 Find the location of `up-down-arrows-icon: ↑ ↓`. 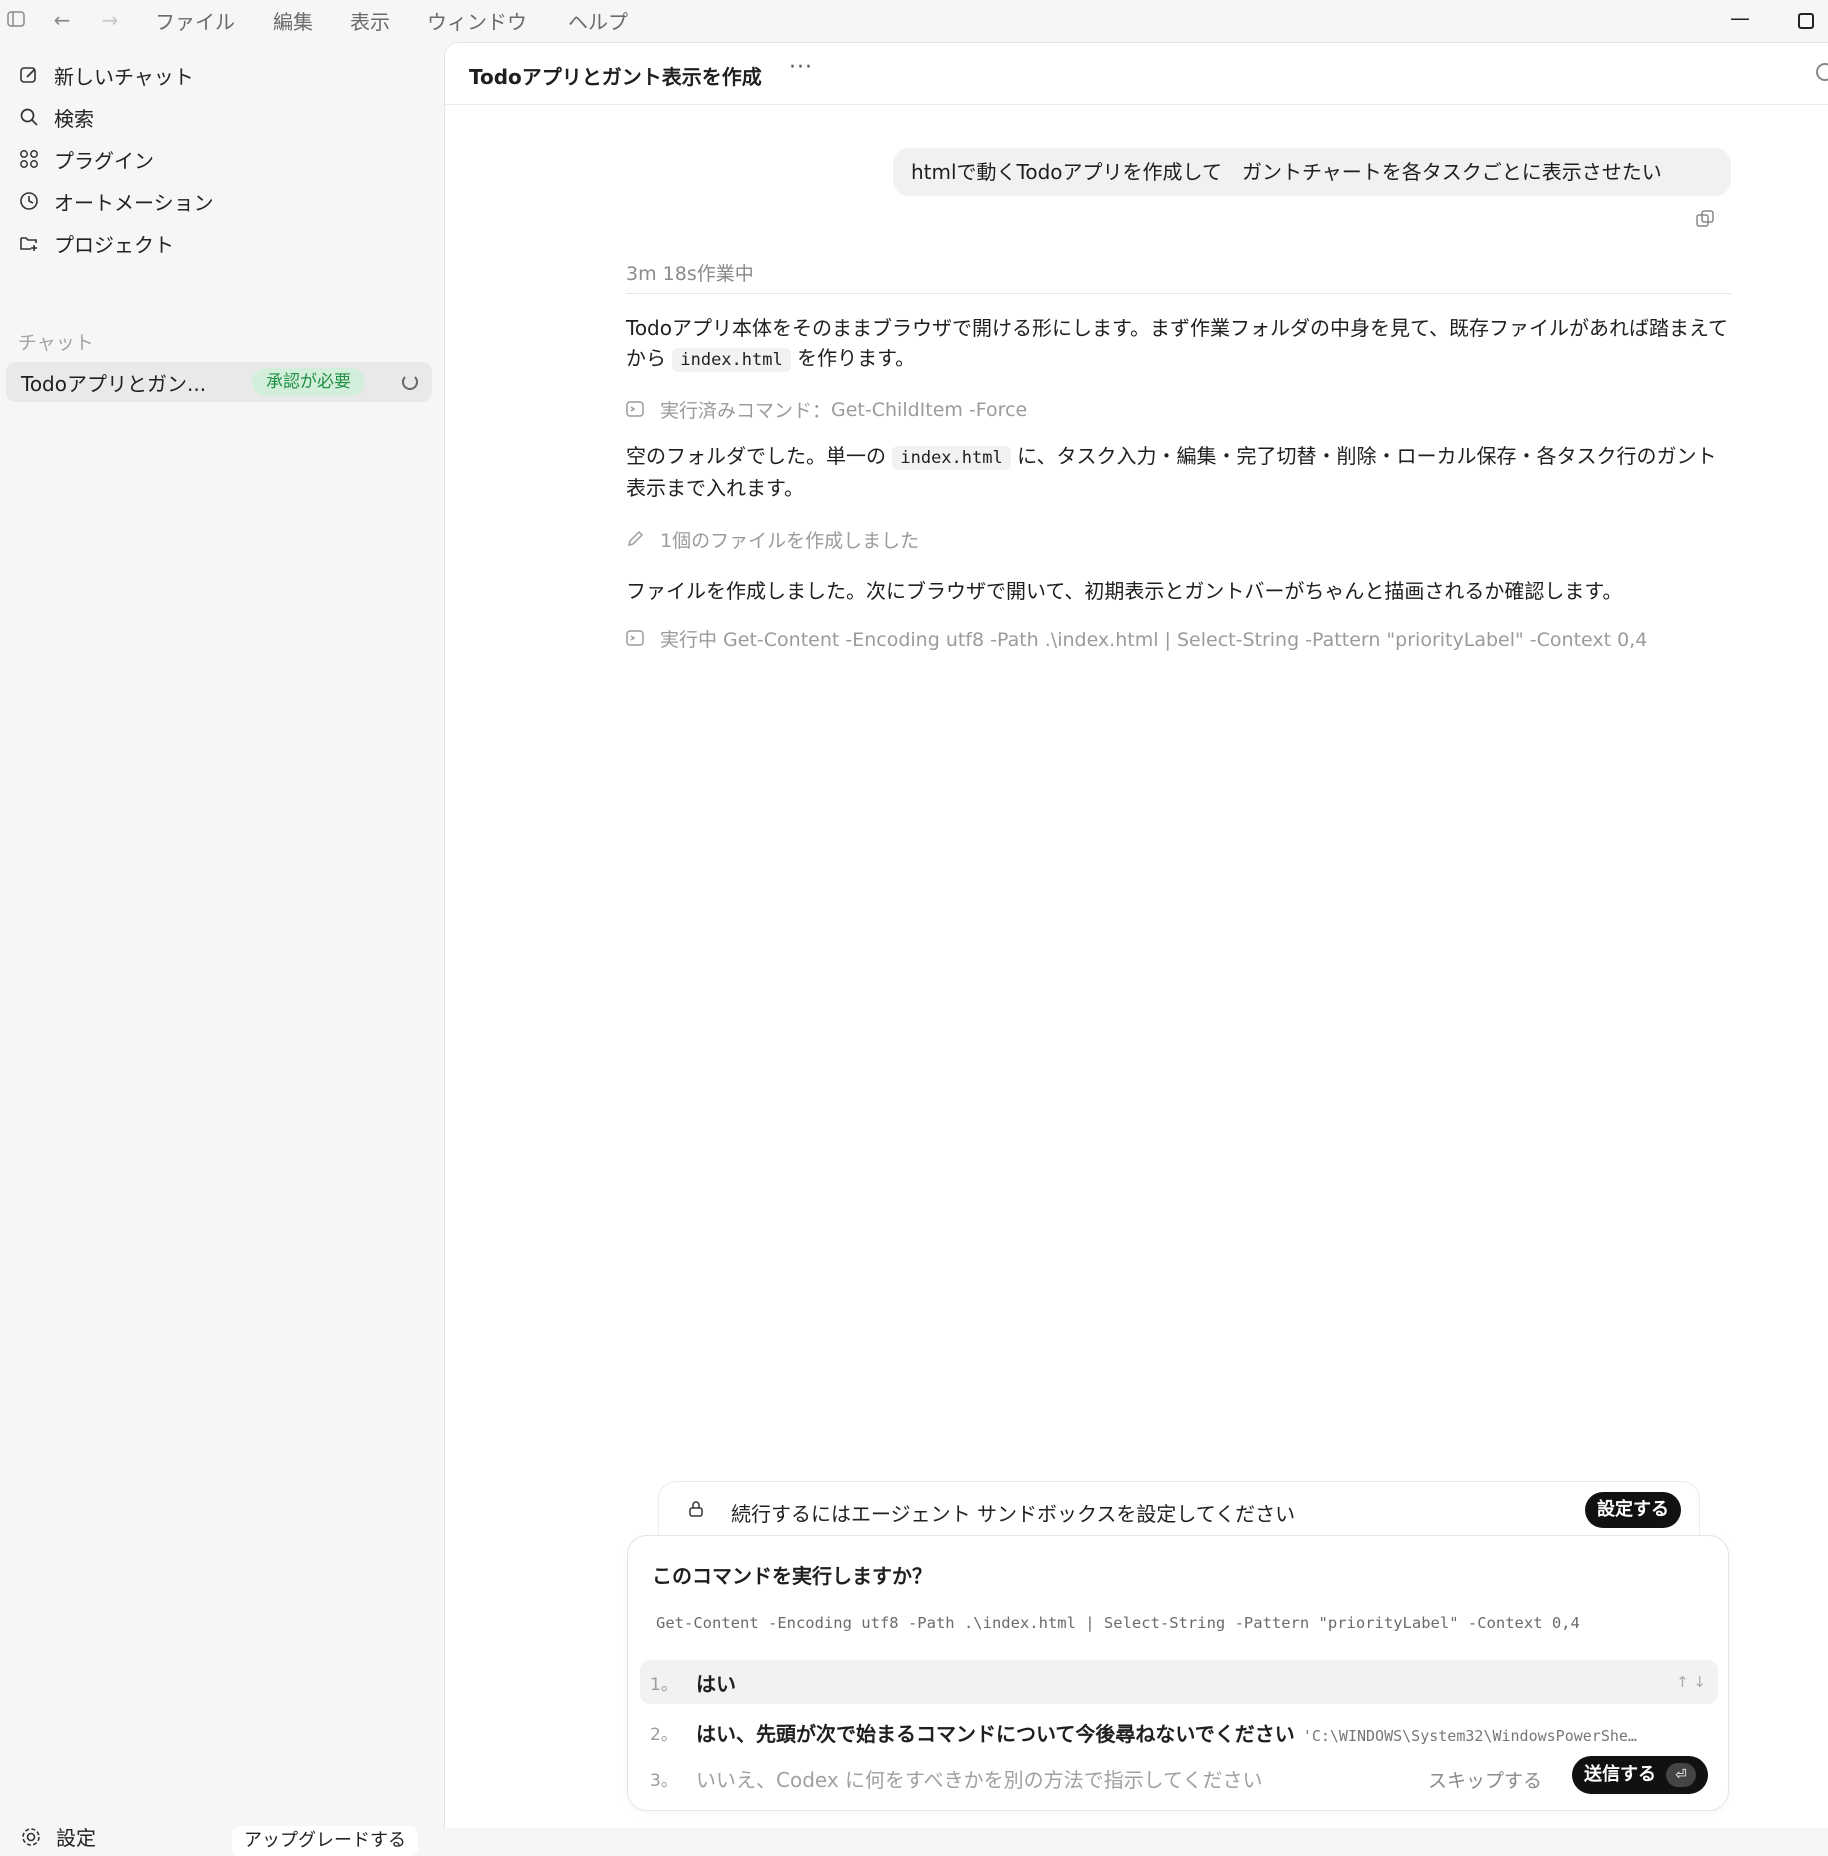

up-down-arrows-icon: ↑ ↓ is located at coordinates (1691, 1682).